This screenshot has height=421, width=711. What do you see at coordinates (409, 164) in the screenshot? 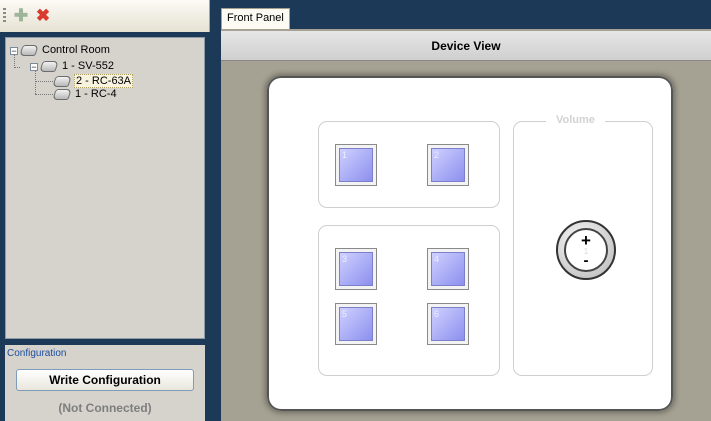
I see `key-group-top: 1 2` at bounding box center [409, 164].